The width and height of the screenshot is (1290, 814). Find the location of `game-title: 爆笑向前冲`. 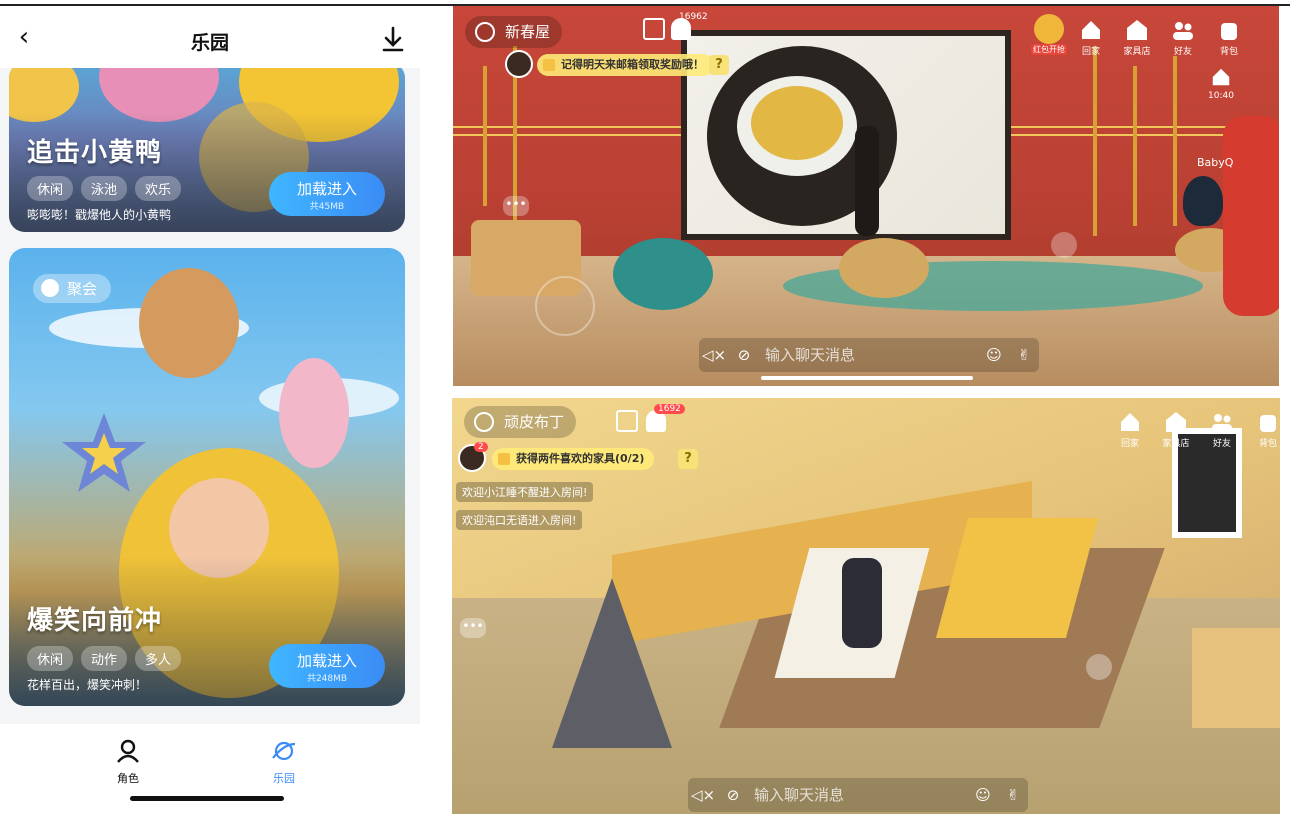

game-title: 爆笑向前冲 is located at coordinates (95, 621).